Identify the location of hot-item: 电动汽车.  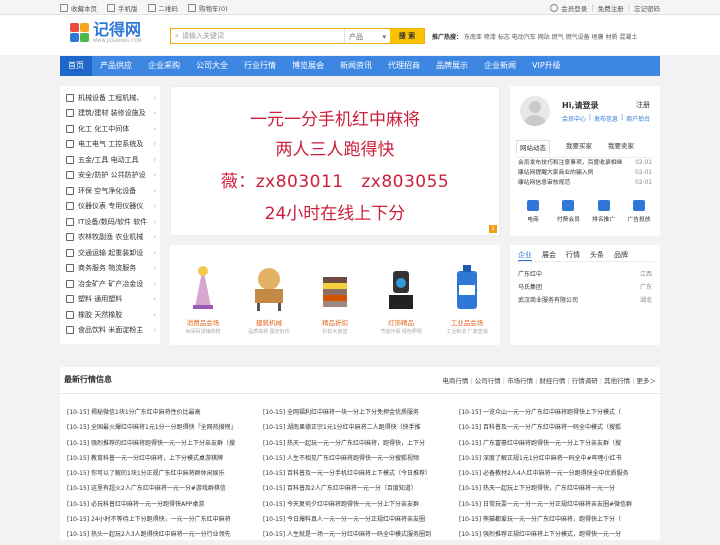
(524, 37).